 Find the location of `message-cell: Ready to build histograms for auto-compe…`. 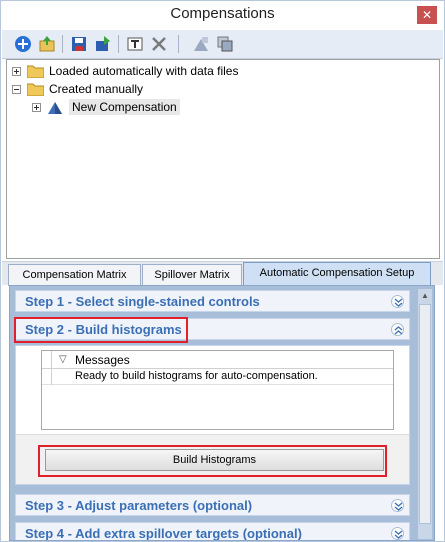

message-cell: Ready to build histograms for auto-compe… is located at coordinates (196, 376).